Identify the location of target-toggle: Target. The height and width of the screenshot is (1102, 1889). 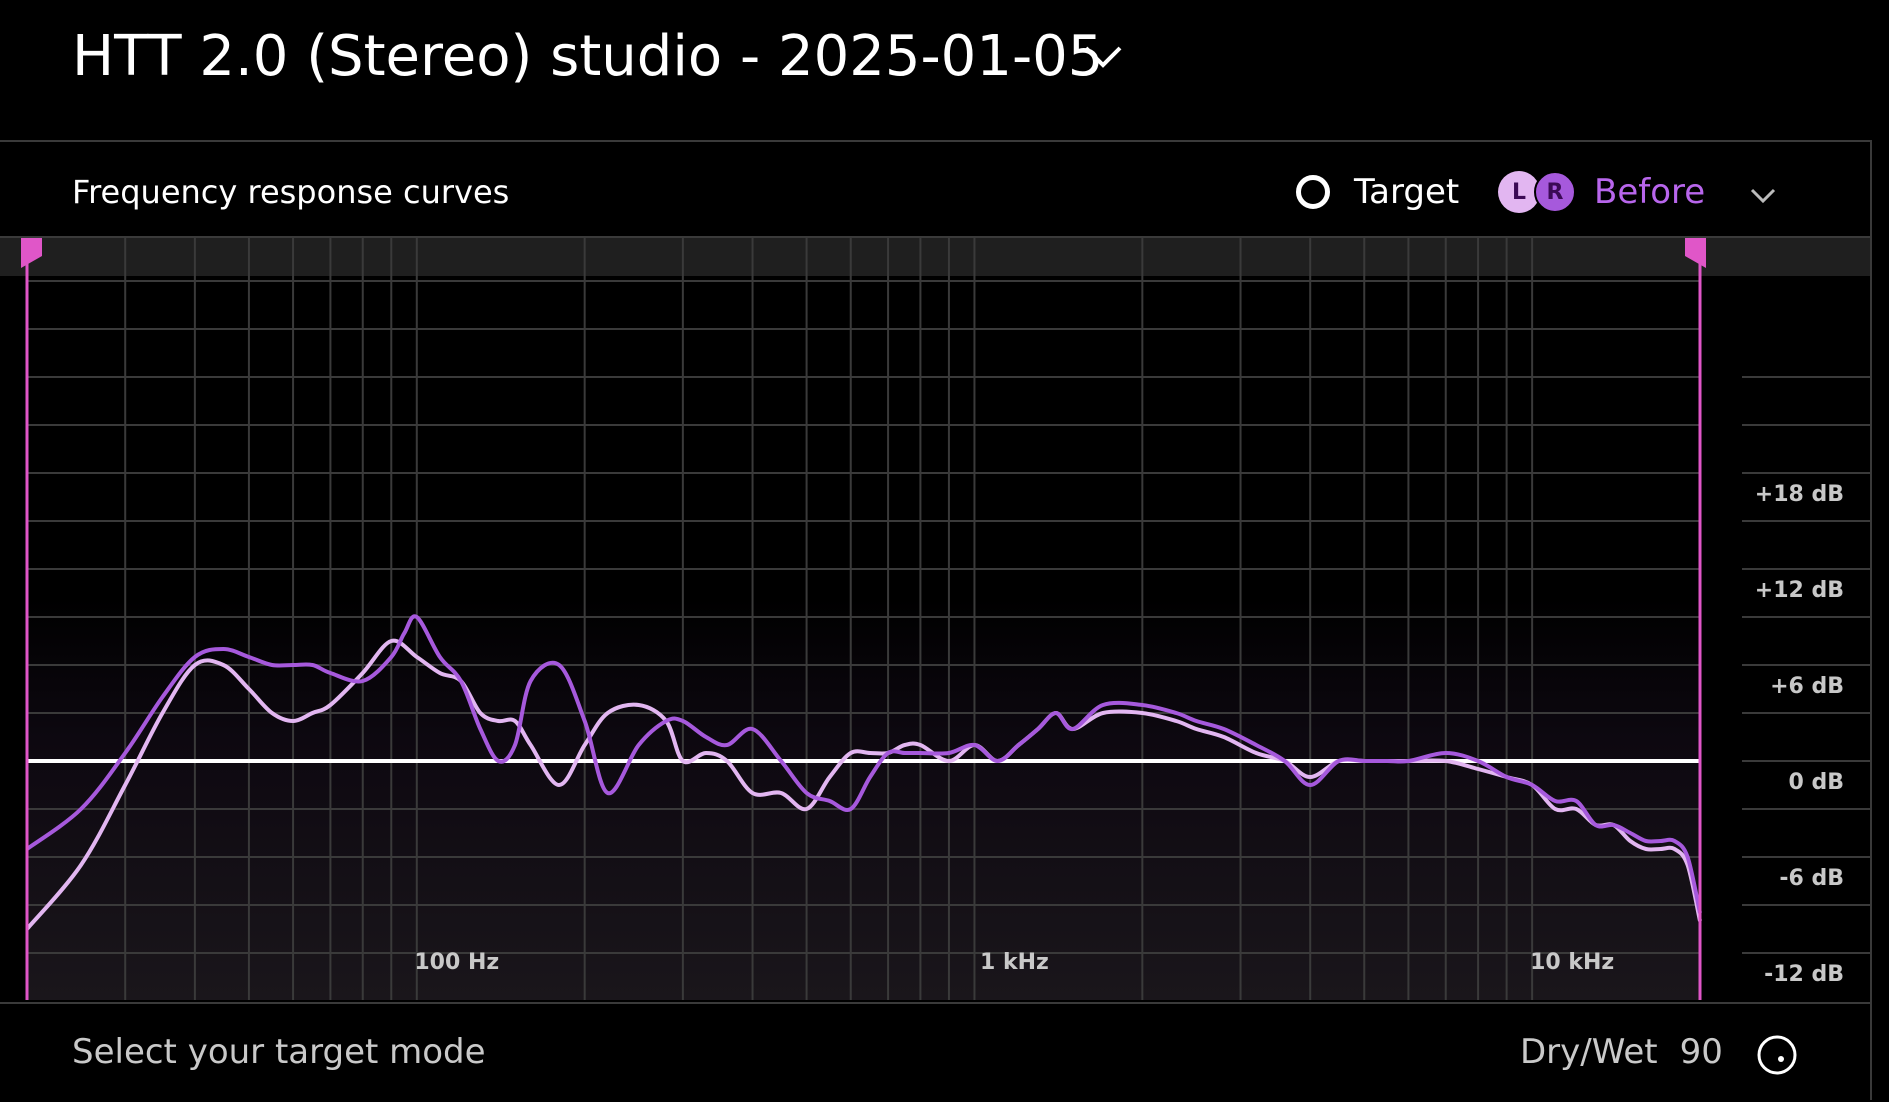
(1377, 192).